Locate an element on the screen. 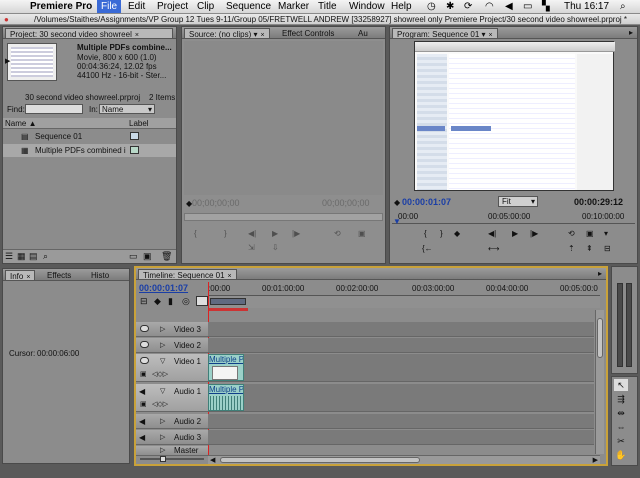  menu-marker: Marker is located at coordinates (293, 6).